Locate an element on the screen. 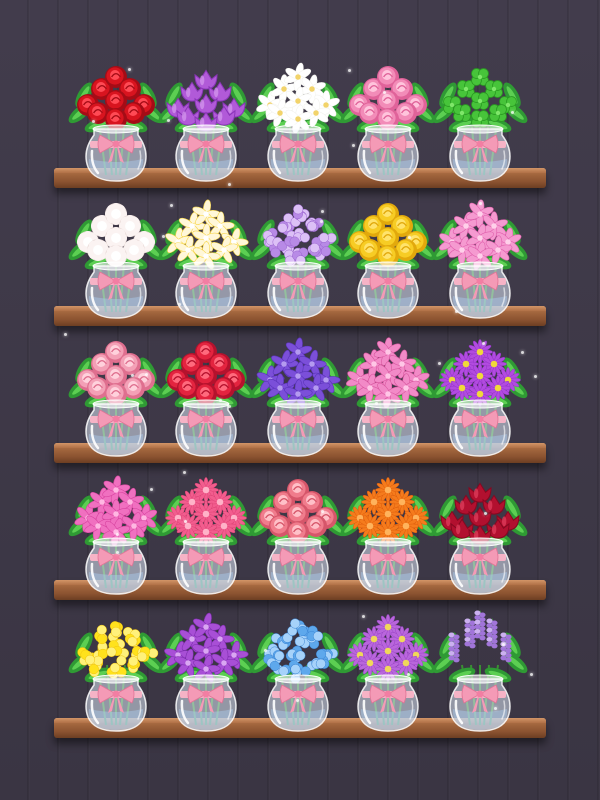 Image resolution: width=600 pixels, height=800 pixels. vase-purple-pansies: purple-pansies is located at coordinates (298, 395).